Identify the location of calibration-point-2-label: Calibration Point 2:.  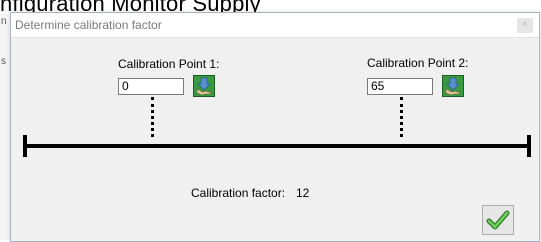
(418, 63).